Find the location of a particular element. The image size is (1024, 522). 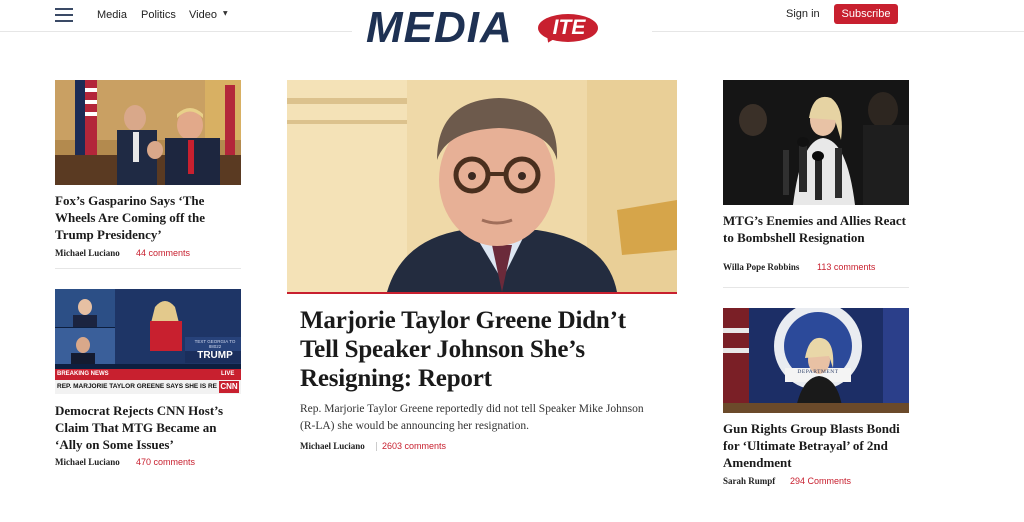

article-author: Sarah Rumpf is located at coordinates (749, 481).